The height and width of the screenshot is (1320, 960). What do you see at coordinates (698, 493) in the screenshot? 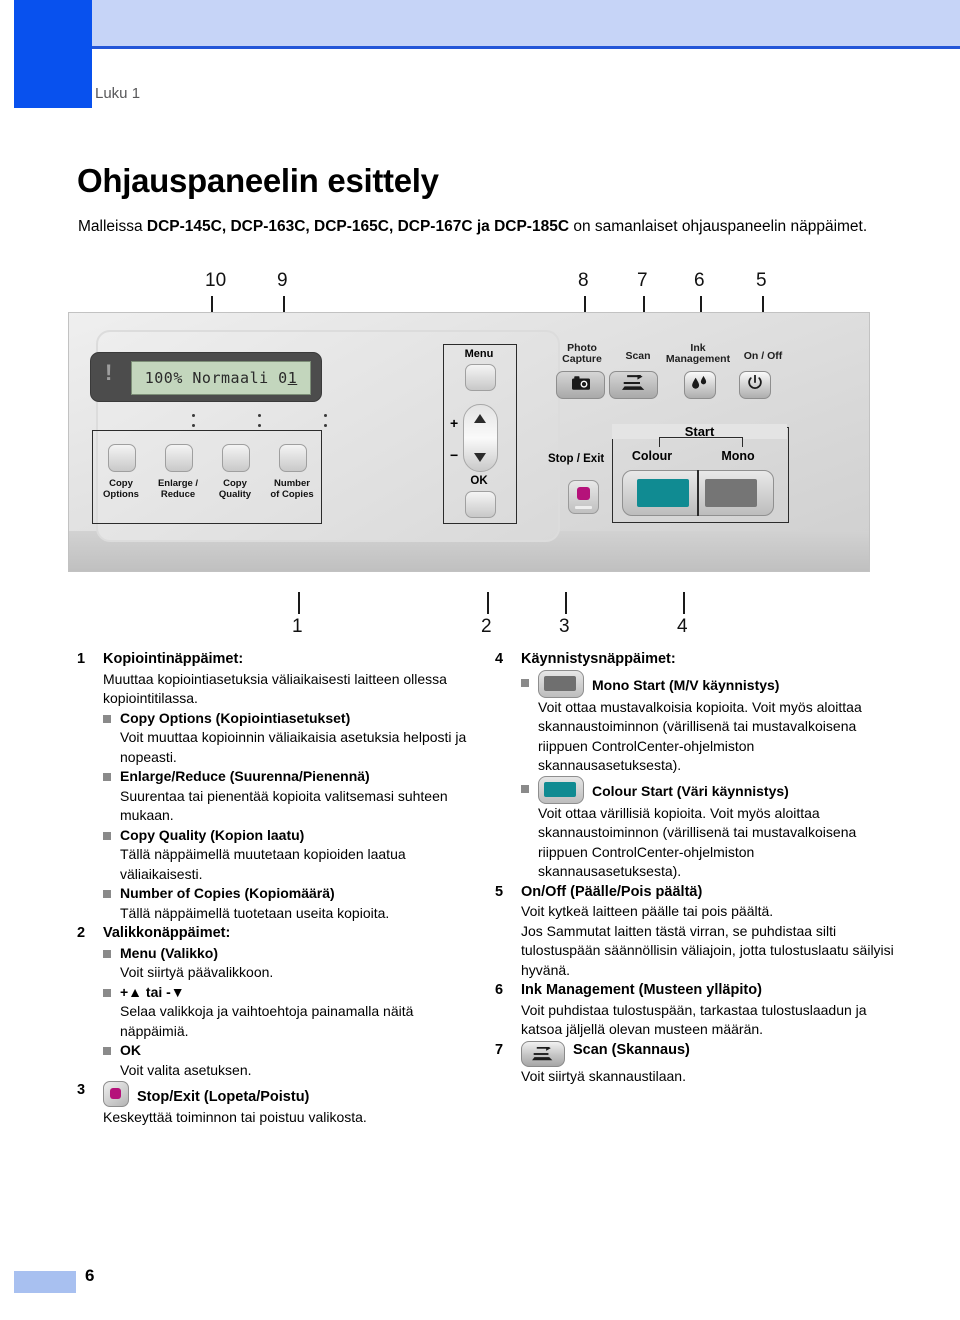
I see `start-button-pad` at bounding box center [698, 493].